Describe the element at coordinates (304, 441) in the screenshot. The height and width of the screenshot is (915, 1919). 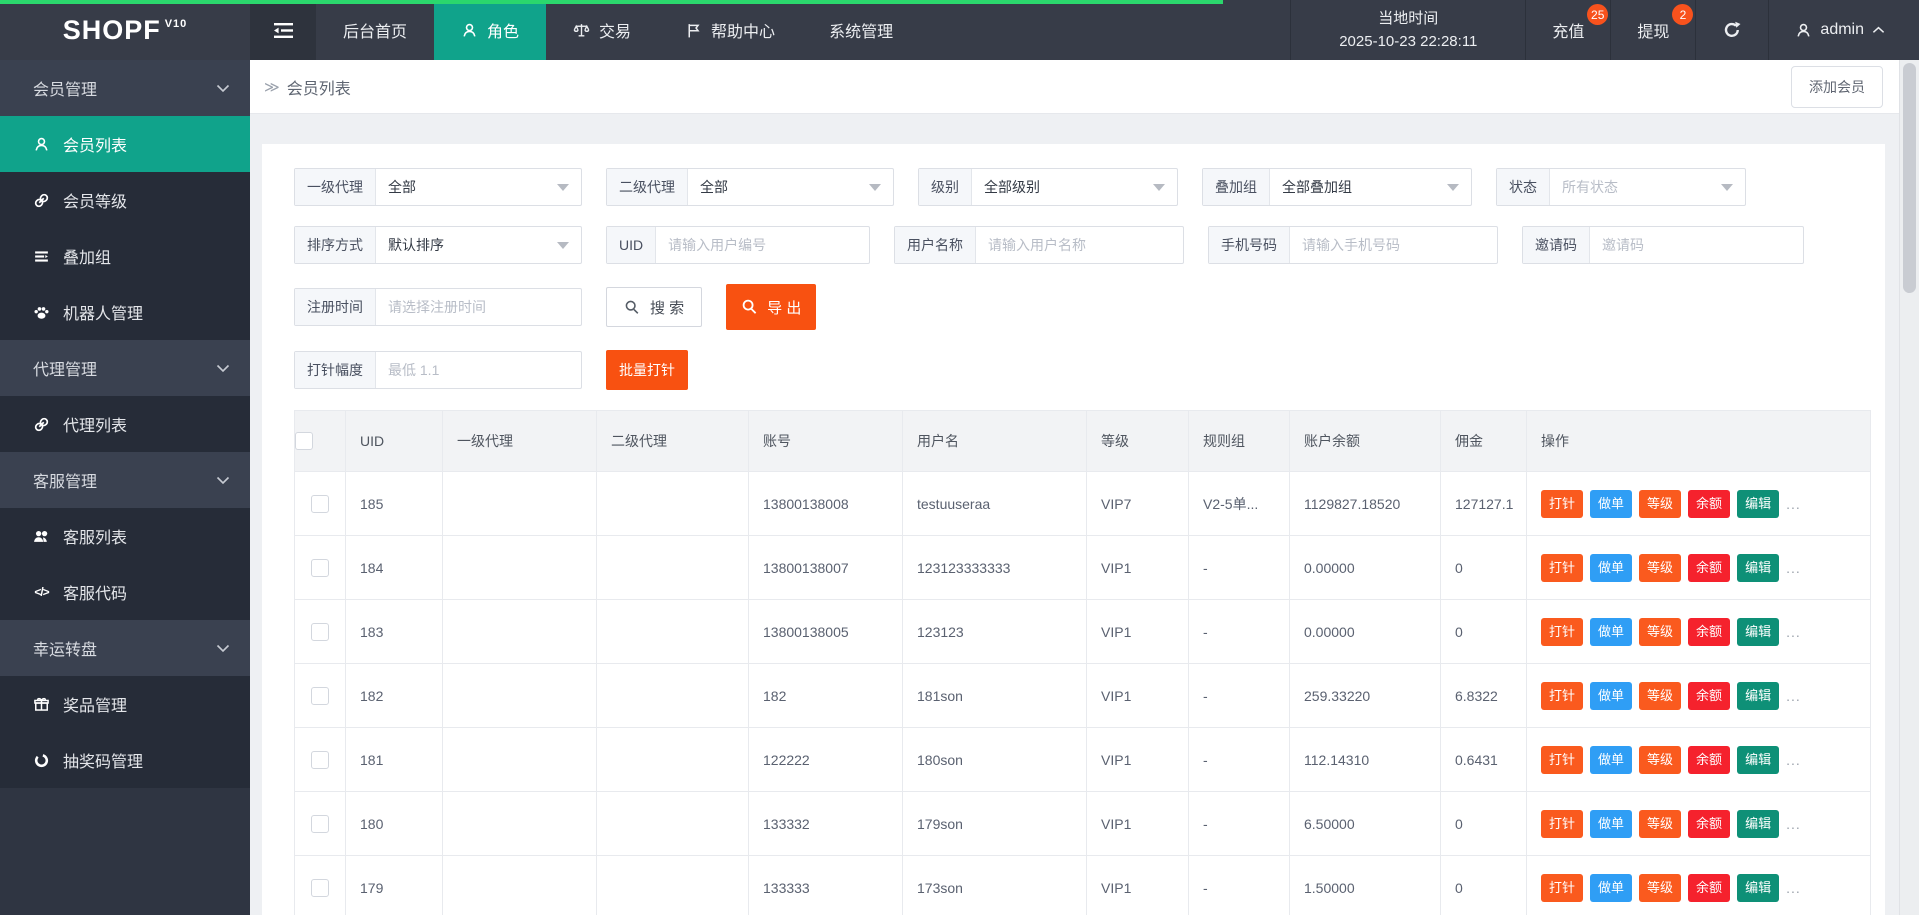
I see `select-all-checkbox` at that location.